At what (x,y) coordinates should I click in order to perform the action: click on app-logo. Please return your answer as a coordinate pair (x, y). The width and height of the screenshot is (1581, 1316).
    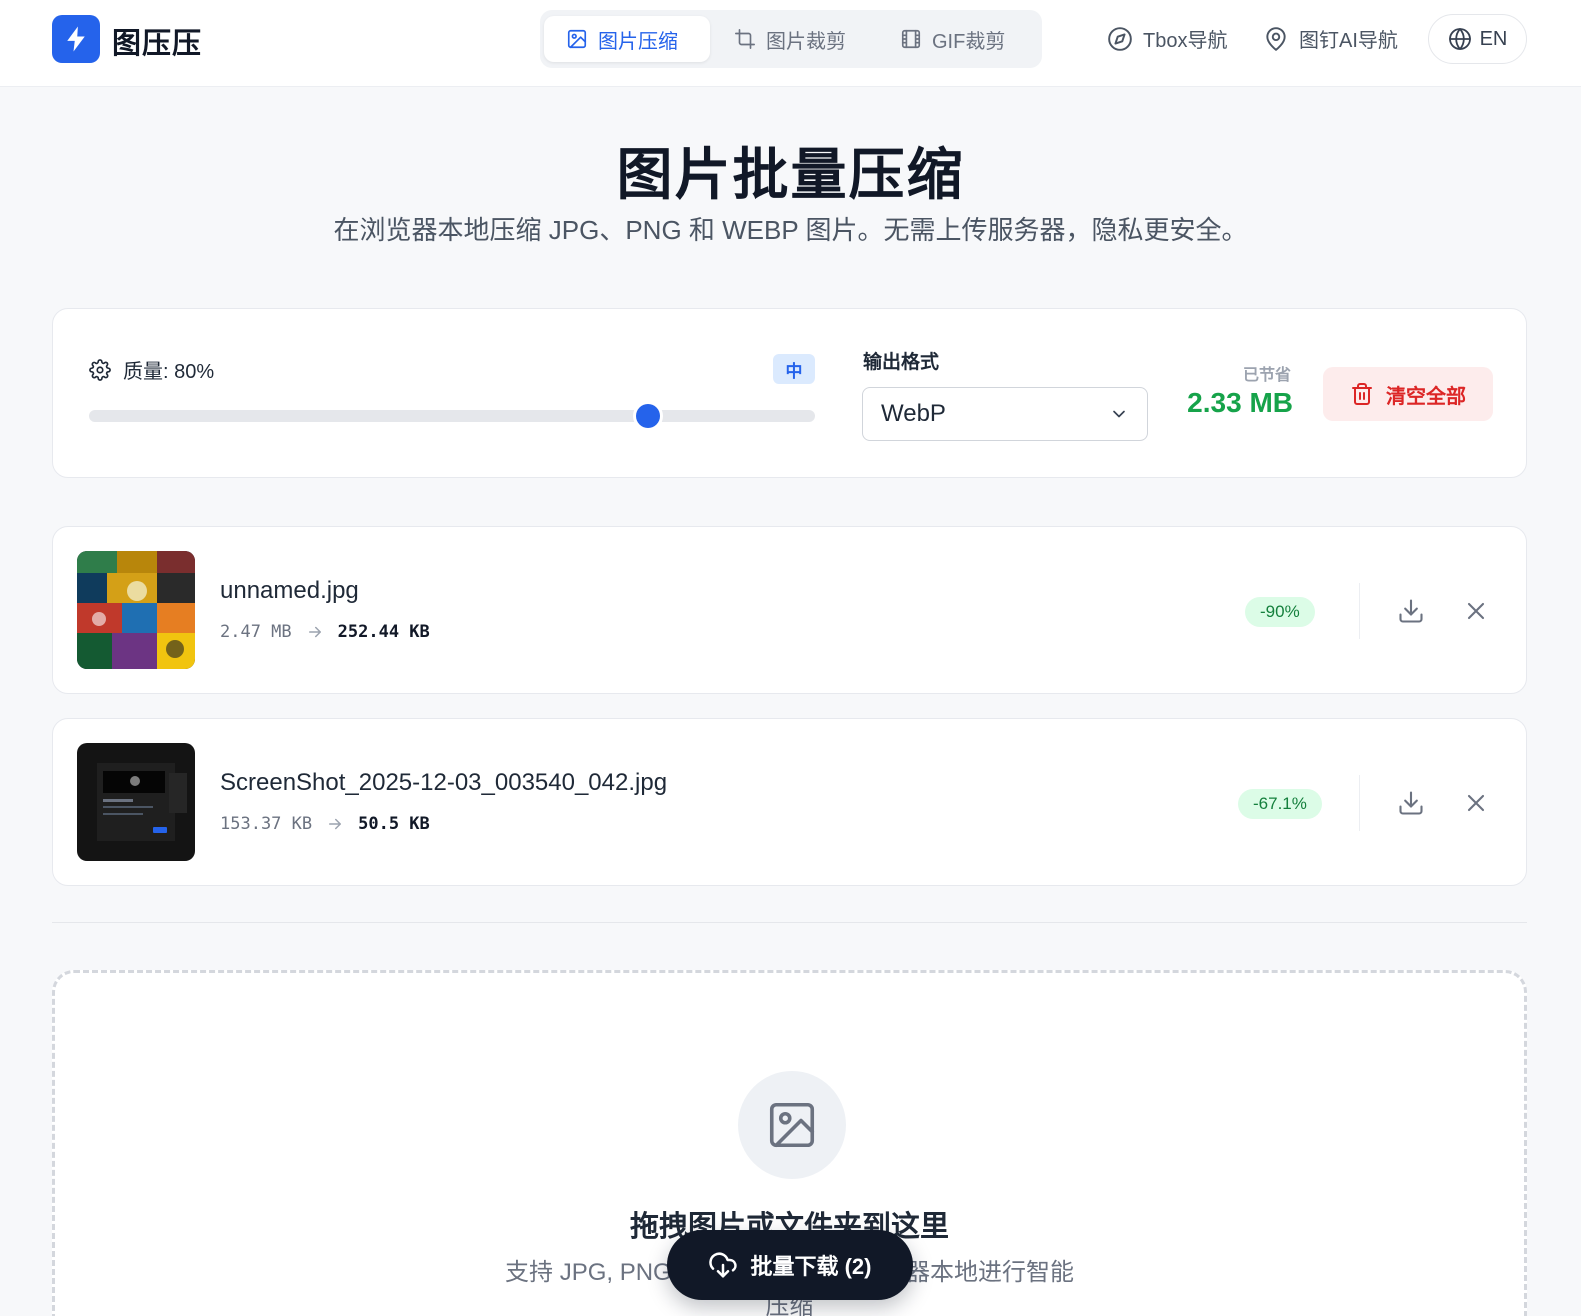
    Looking at the image, I should click on (76, 39).